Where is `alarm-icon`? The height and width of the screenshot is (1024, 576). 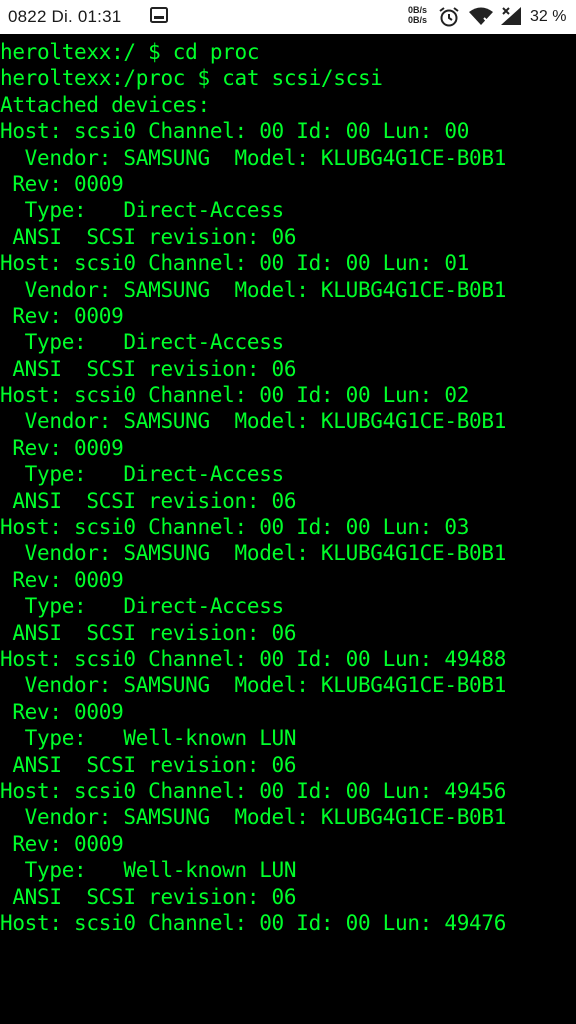 alarm-icon is located at coordinates (449, 17).